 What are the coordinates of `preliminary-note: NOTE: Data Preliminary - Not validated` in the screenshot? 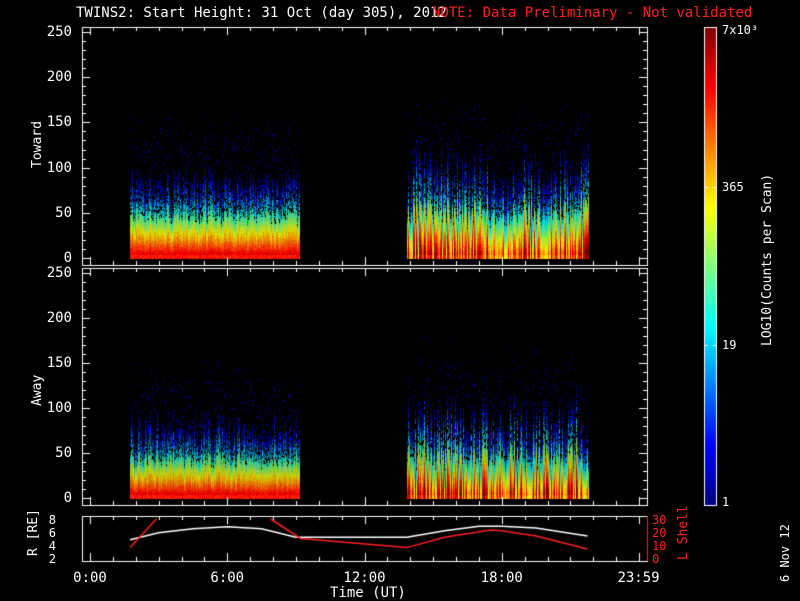 It's located at (592, 13).